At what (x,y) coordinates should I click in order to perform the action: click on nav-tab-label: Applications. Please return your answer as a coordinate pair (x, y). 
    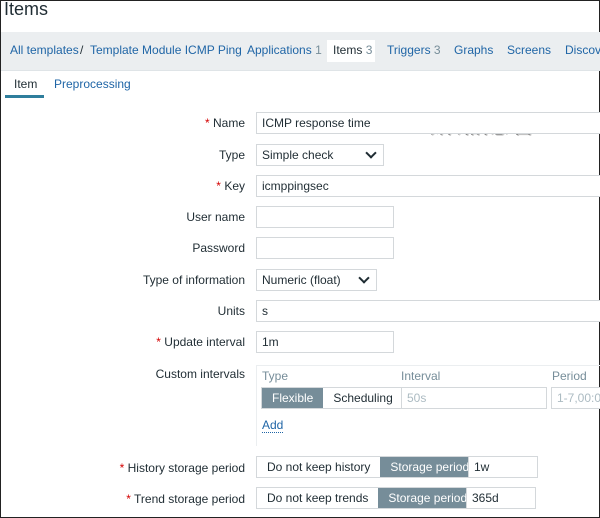
    Looking at the image, I should click on (279, 50).